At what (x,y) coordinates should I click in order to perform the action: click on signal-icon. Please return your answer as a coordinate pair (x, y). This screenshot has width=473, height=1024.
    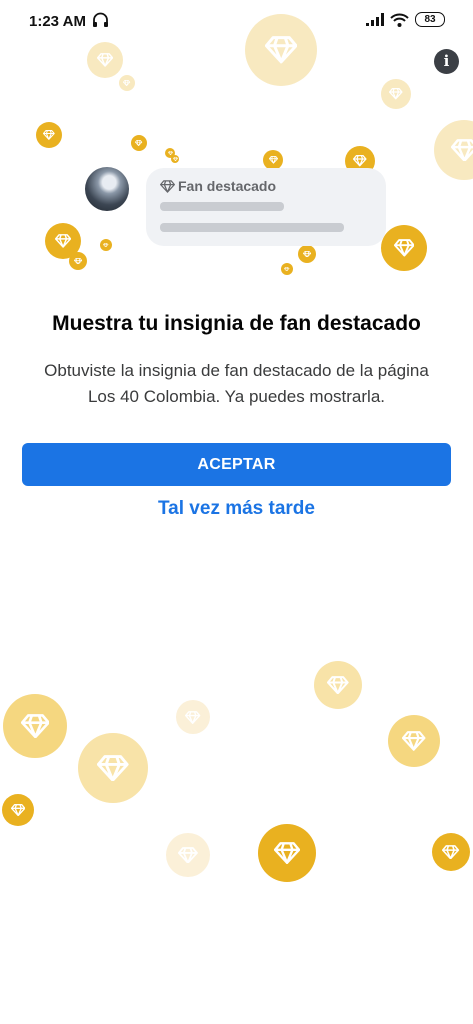
    Looking at the image, I should click on (375, 19).